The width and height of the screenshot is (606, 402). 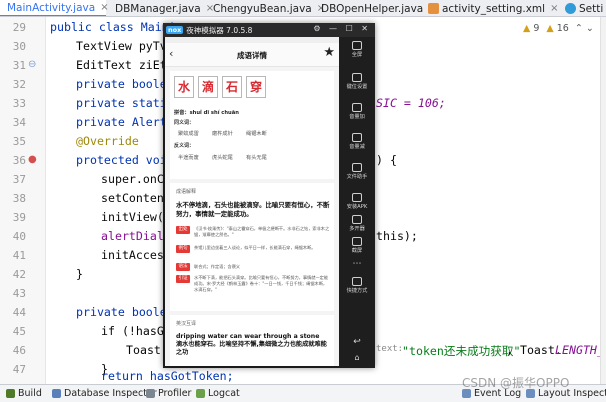 What do you see at coordinates (256, 87) in the screenshot?
I see `idiom-char: 穿` at bounding box center [256, 87].